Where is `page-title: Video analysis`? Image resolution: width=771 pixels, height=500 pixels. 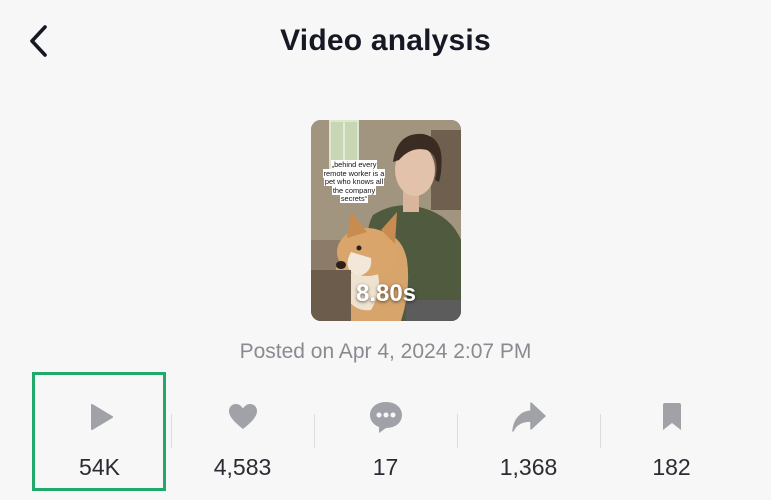
page-title: Video analysis is located at coordinates (385, 40).